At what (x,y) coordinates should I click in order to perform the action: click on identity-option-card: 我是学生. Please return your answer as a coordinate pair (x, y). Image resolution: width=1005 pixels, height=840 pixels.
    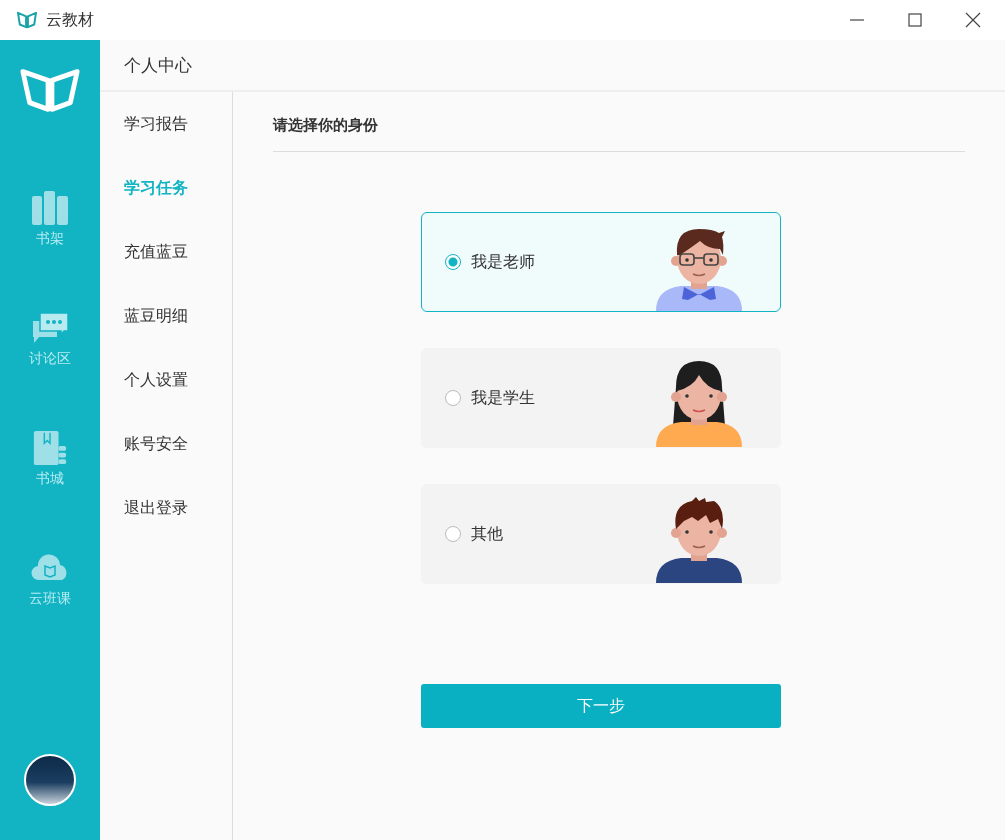
    Looking at the image, I should click on (601, 398).